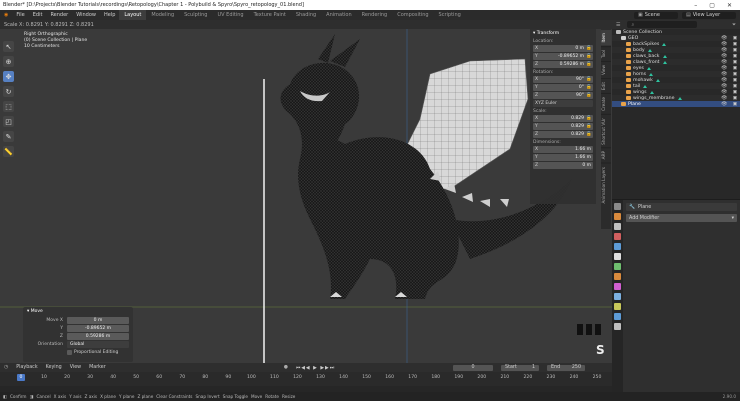  Describe the element at coordinates (8, 136) in the screenshot. I see `annotate-tool-icon: ✎` at that location.